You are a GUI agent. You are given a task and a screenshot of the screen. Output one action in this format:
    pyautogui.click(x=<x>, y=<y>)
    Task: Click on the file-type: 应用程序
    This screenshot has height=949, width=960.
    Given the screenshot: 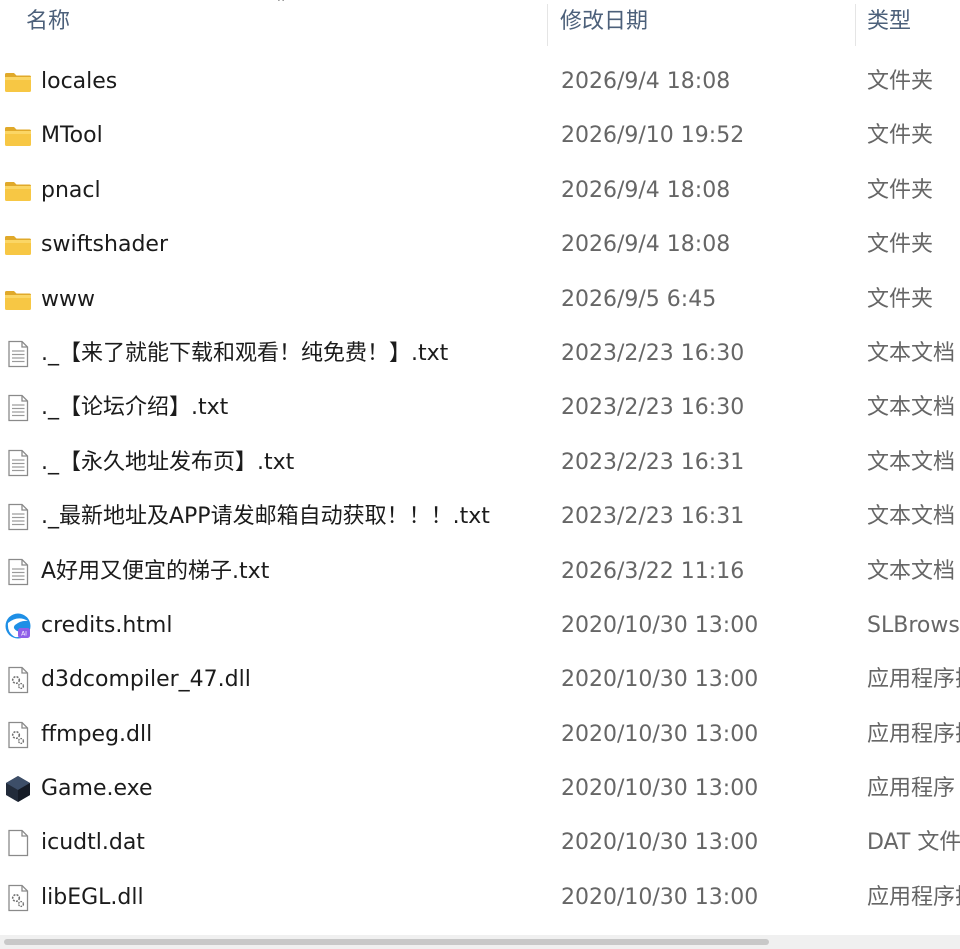 What is the action you would take?
    pyautogui.click(x=911, y=789)
    